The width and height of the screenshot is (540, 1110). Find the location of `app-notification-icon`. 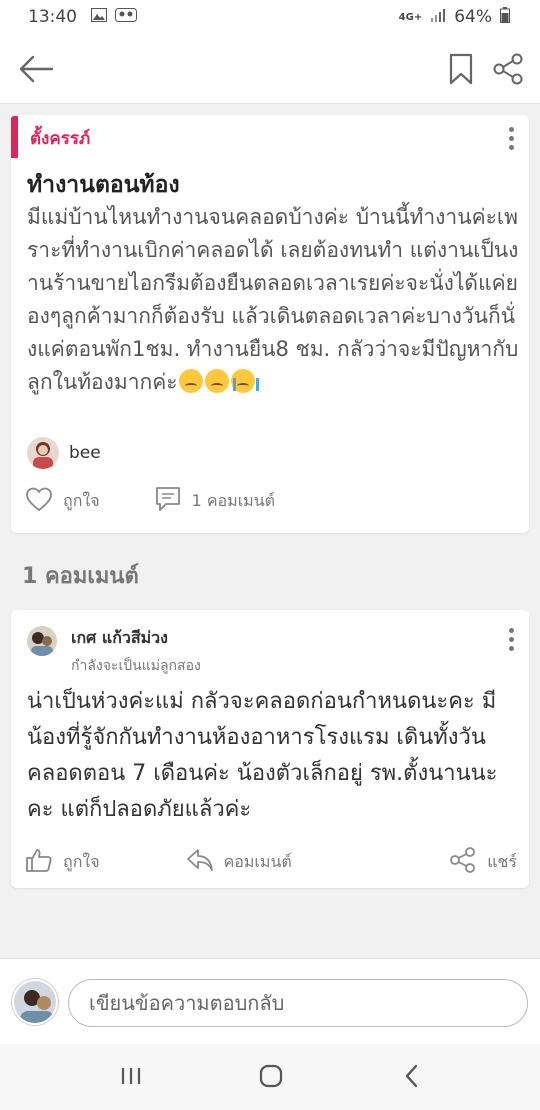

app-notification-icon is located at coordinates (126, 17).